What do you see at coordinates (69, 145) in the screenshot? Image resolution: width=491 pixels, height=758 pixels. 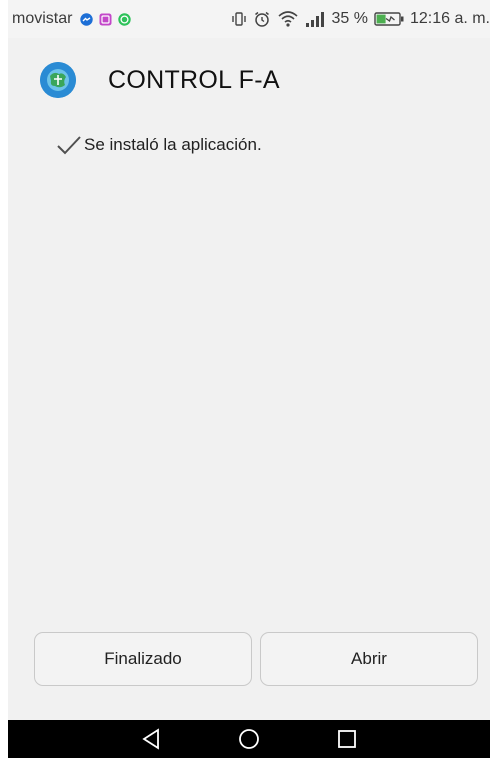 I see `check-icon` at bounding box center [69, 145].